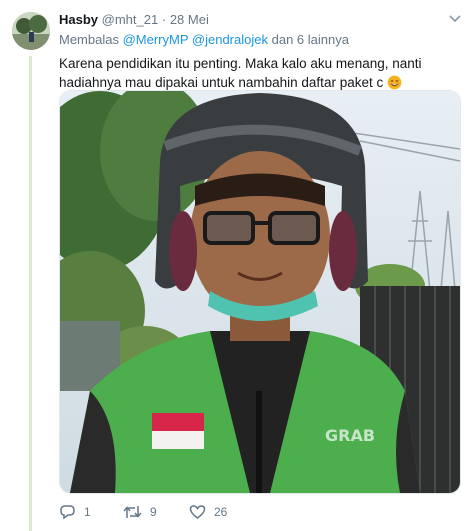  What do you see at coordinates (310, 39) in the screenshot?
I see `reply-others: dan 6 lainnya` at bounding box center [310, 39].